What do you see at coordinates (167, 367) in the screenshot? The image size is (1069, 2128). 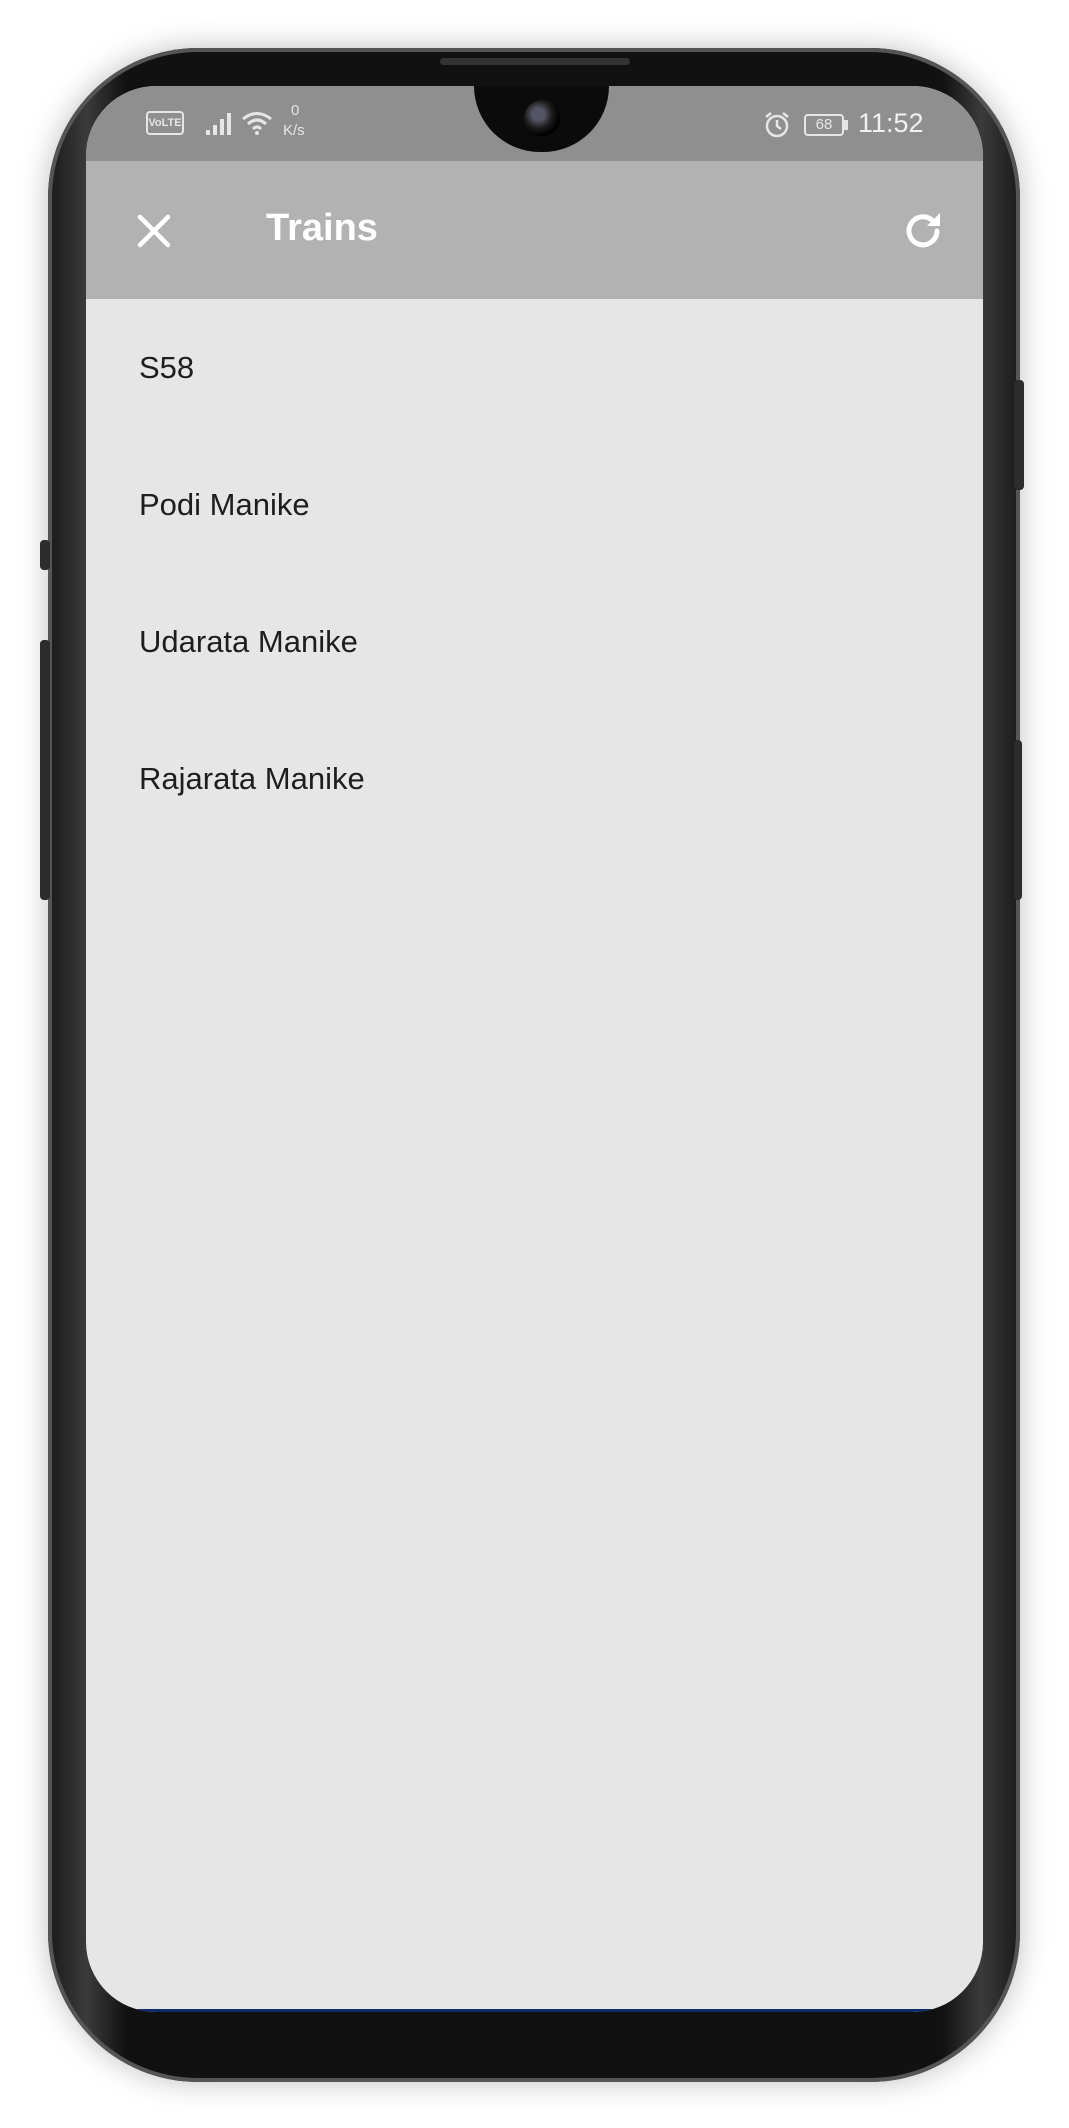 I see `train-name: S58` at bounding box center [167, 367].